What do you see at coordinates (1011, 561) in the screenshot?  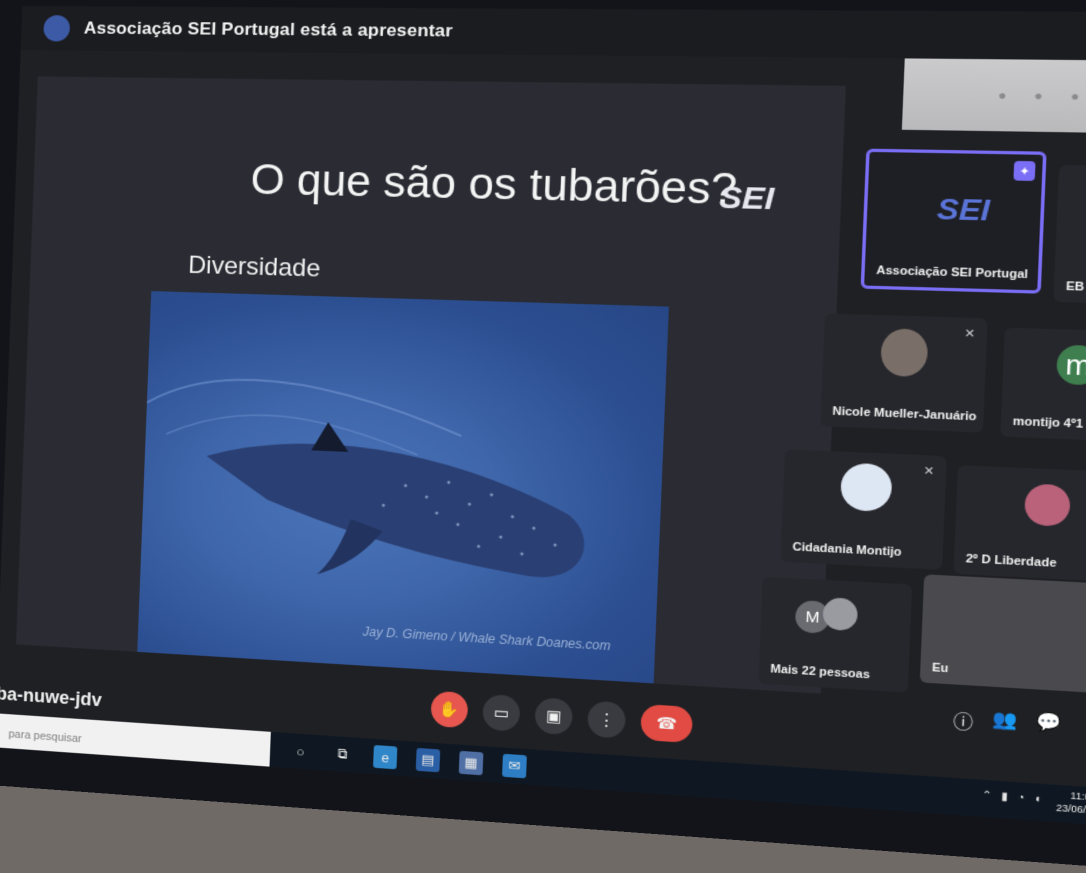 I see `participant-name: 2º D Liberdade` at bounding box center [1011, 561].